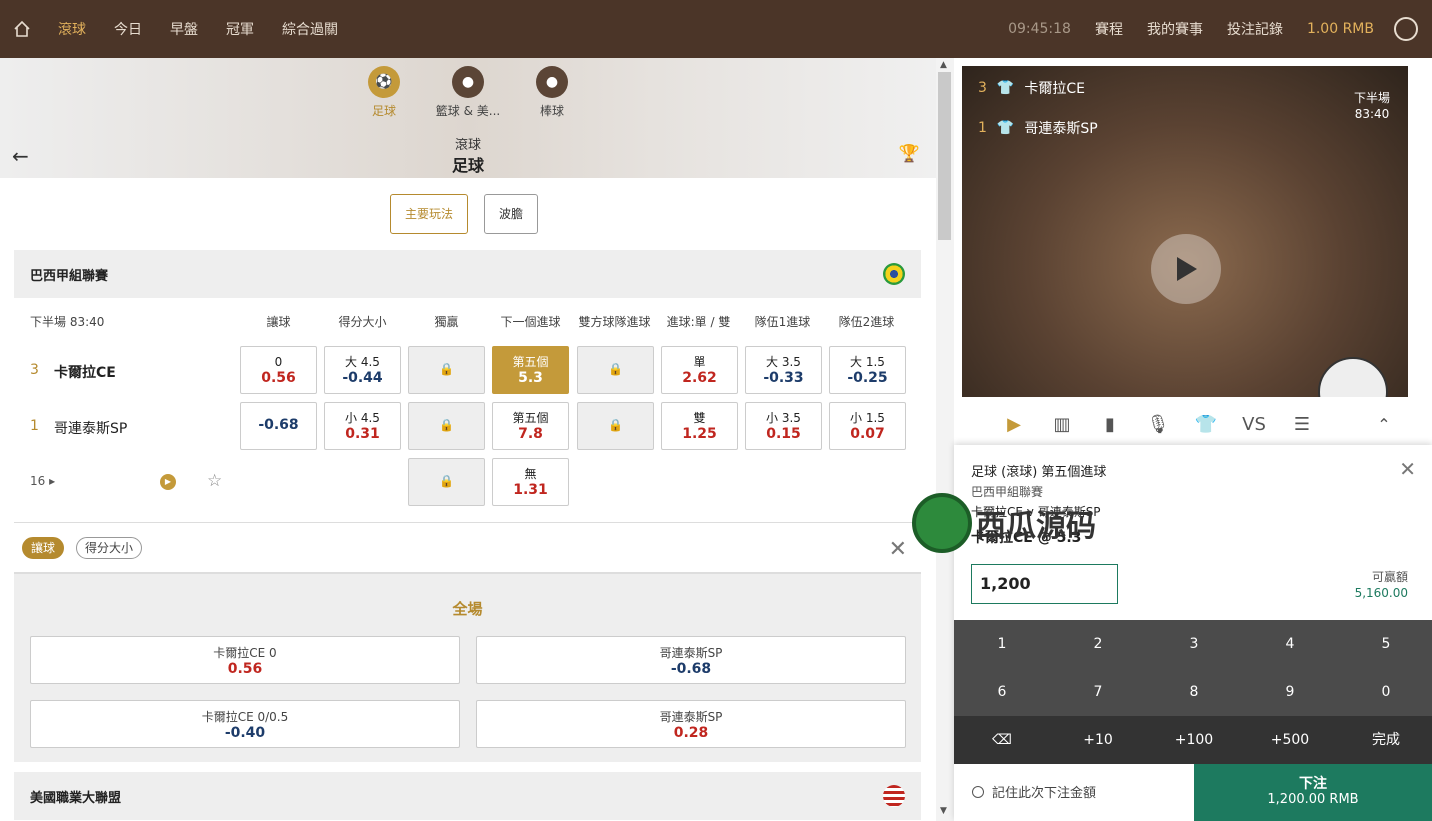 Image resolution: width=1432 pixels, height=821 pixels. What do you see at coordinates (1185, 231) in the screenshot?
I see `video-player: 3 👕 卡爾拉CE 1 👕 哥連泰斯SP 下半場 83:40` at bounding box center [1185, 231].